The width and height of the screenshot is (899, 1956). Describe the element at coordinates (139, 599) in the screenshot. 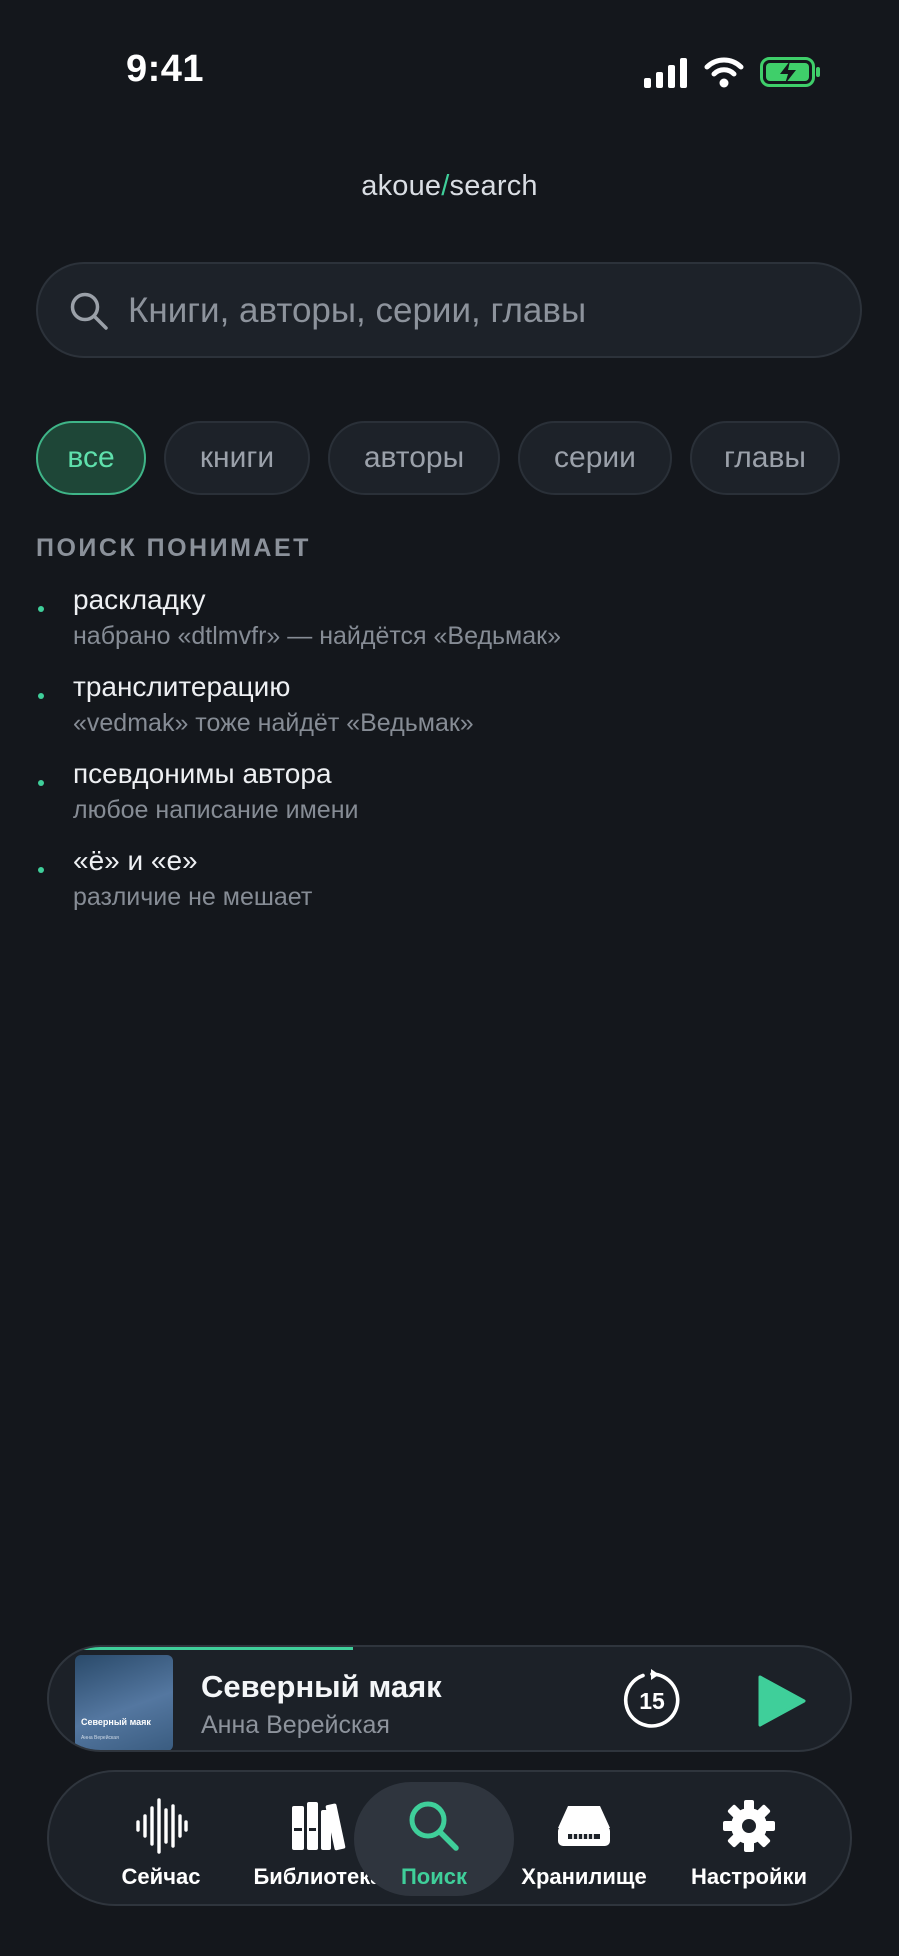

I see `hint-title: раскладку` at that location.